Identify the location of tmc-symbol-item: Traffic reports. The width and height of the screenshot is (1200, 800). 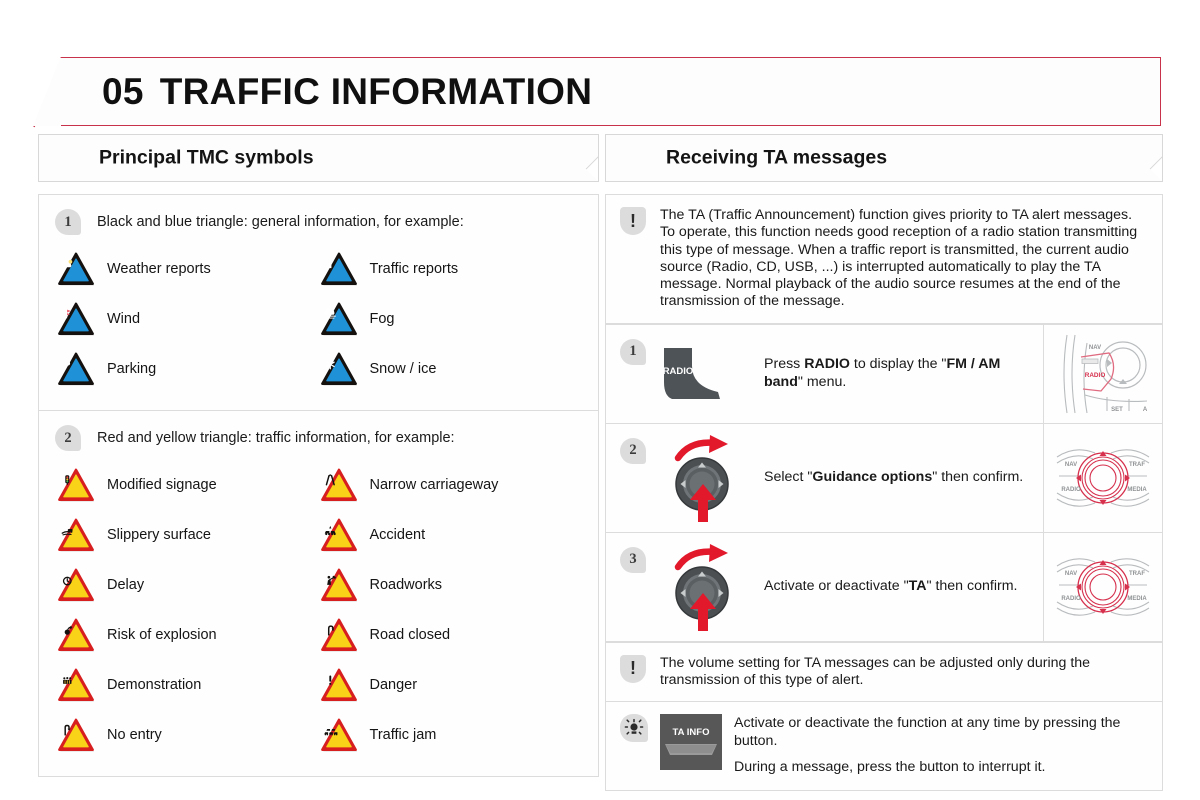
(451, 268).